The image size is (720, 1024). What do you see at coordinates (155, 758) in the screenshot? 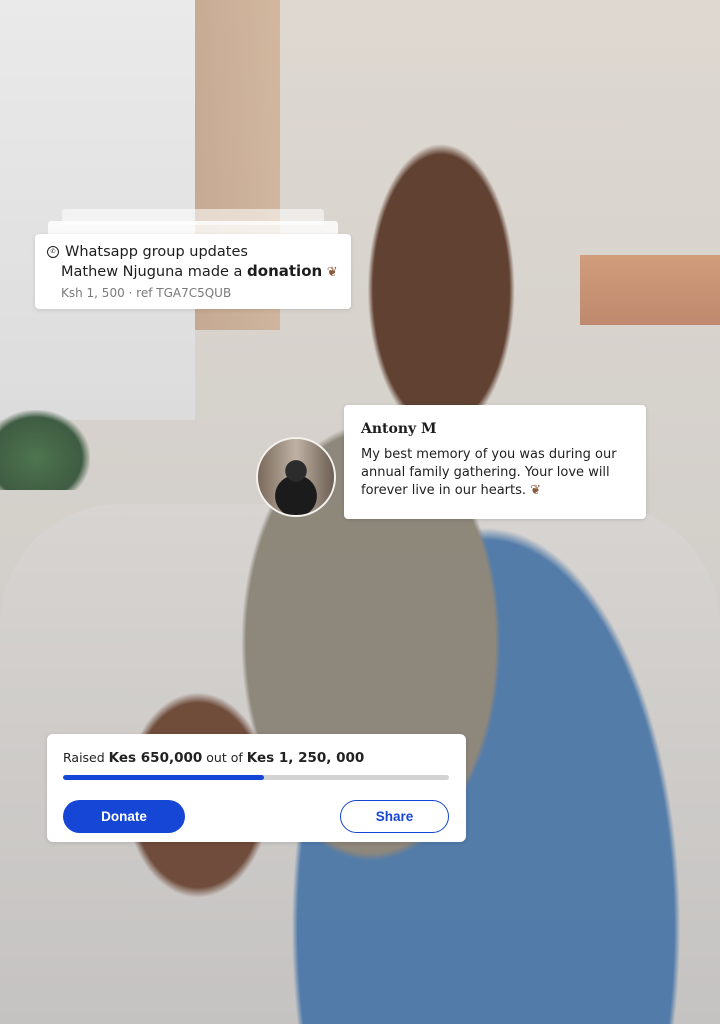
I see `raised-amount: Kes 650,000` at bounding box center [155, 758].